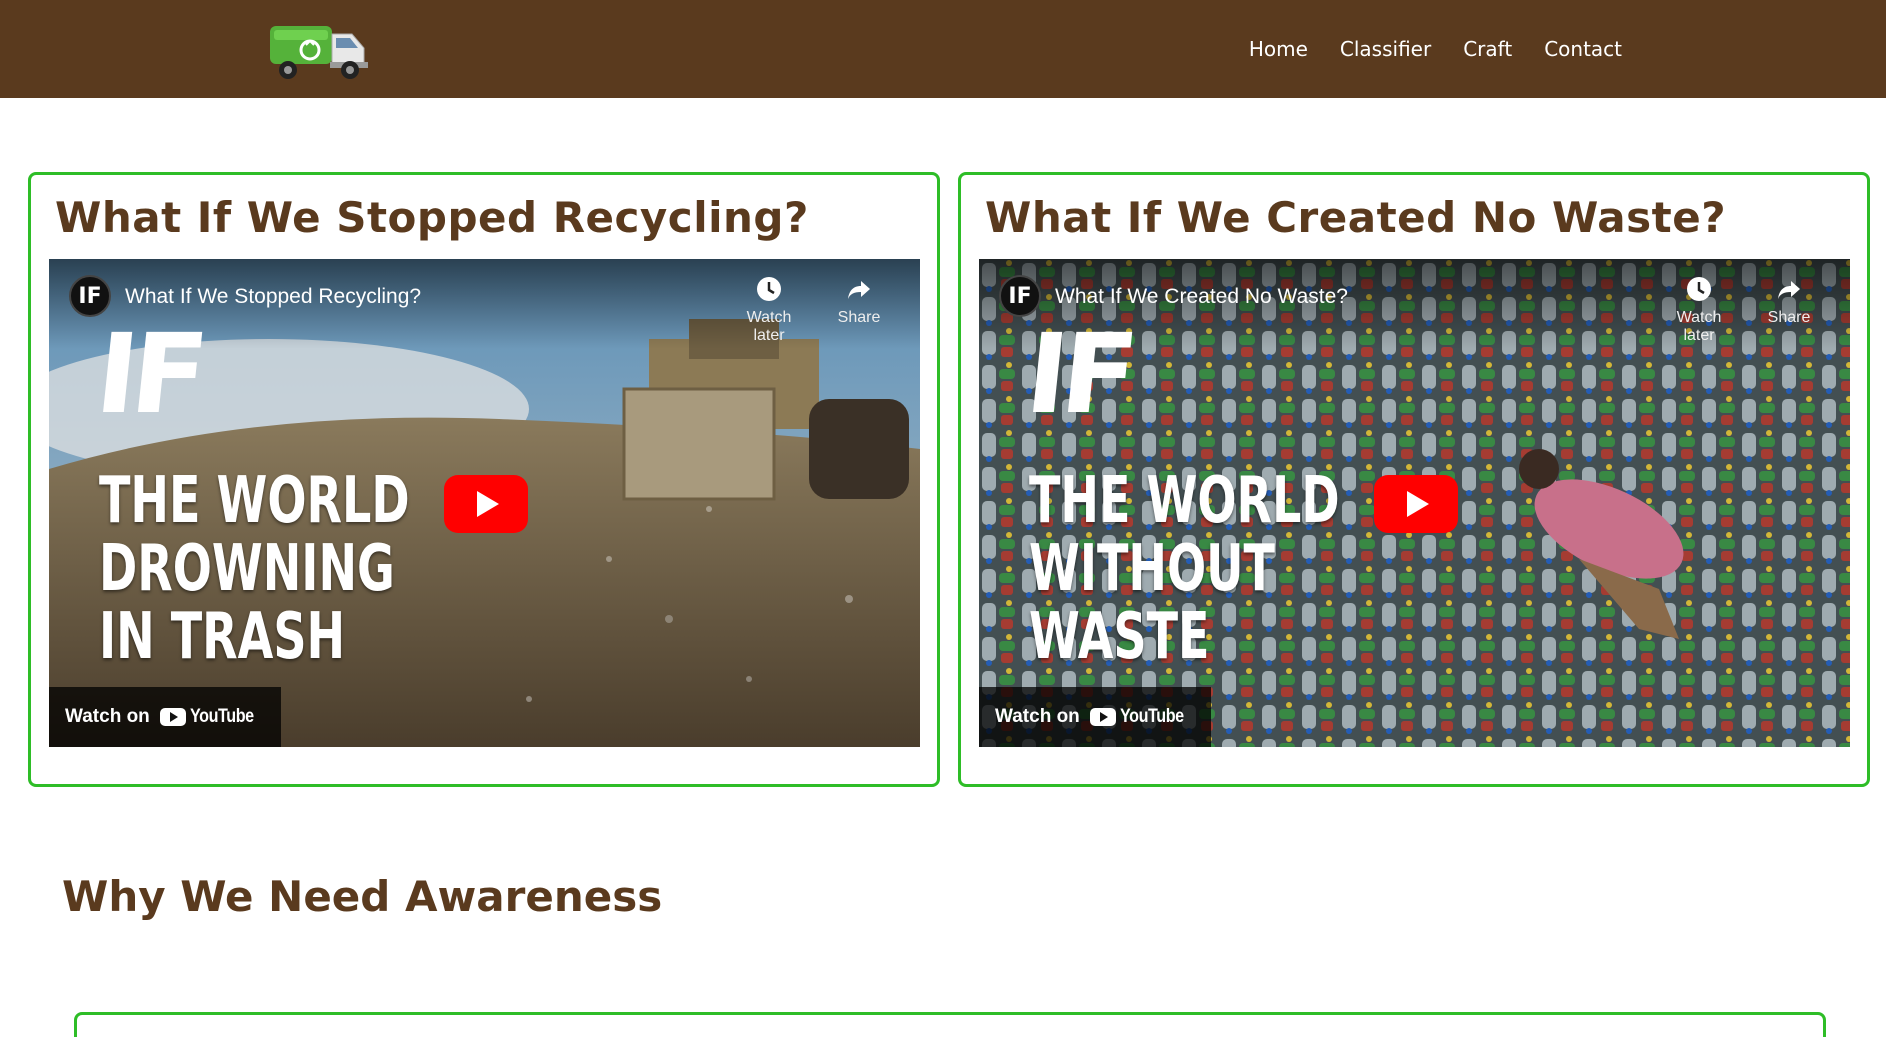 This screenshot has height=1037, width=1886. Describe the element at coordinates (1435, 49) in the screenshot. I see `nav-menu: Home Classifier Craft Contact` at that location.